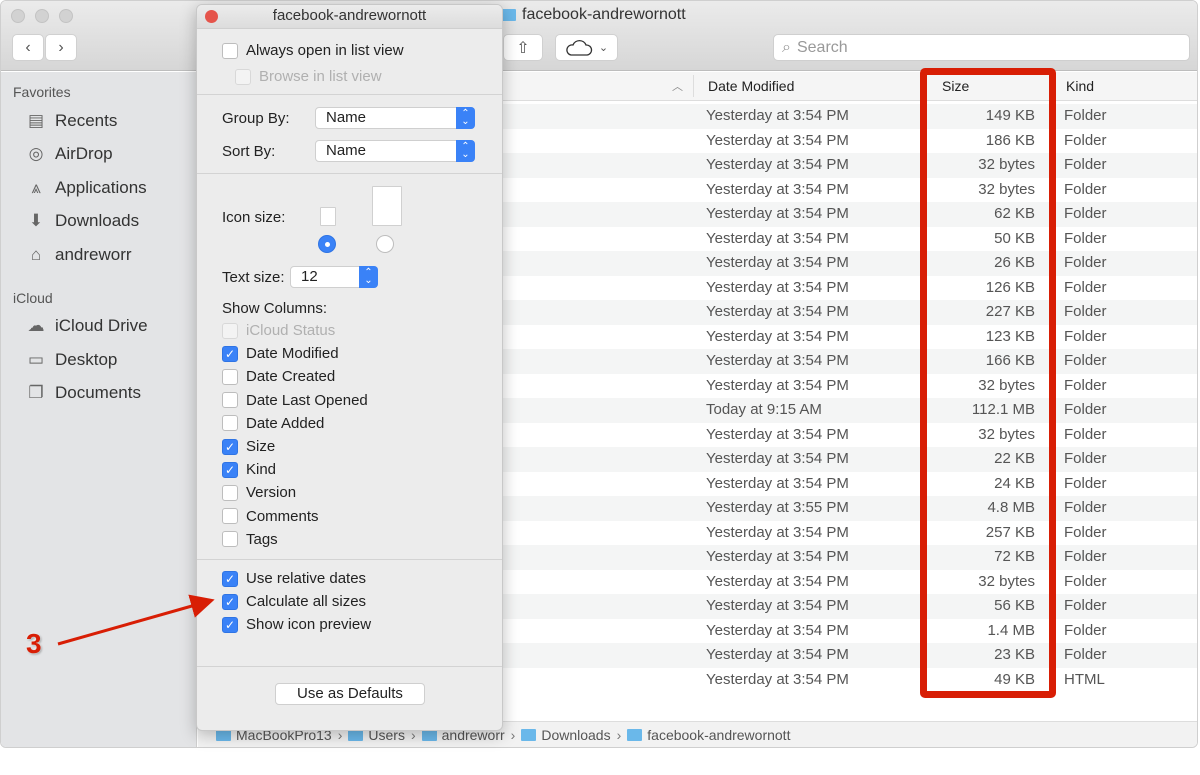 The image size is (1200, 775). Describe the element at coordinates (1010, 140) in the screenshot. I see `cell-size: 186 KB` at that location.